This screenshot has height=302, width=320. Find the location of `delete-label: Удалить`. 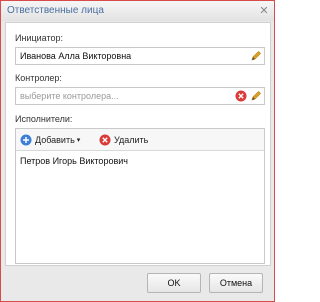

delete-label: Удалить is located at coordinates (131, 140).